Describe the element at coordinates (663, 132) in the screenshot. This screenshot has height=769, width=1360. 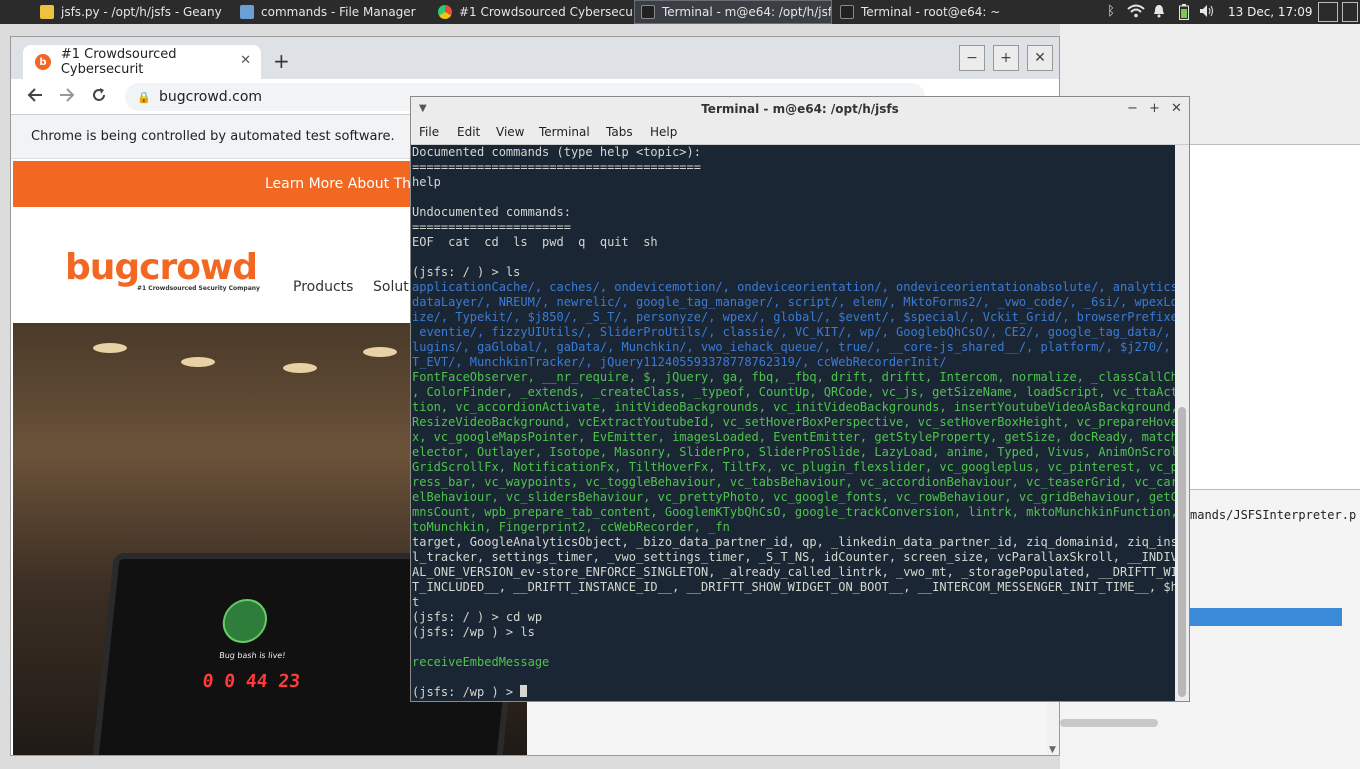
I see `menu-help: Help` at that location.